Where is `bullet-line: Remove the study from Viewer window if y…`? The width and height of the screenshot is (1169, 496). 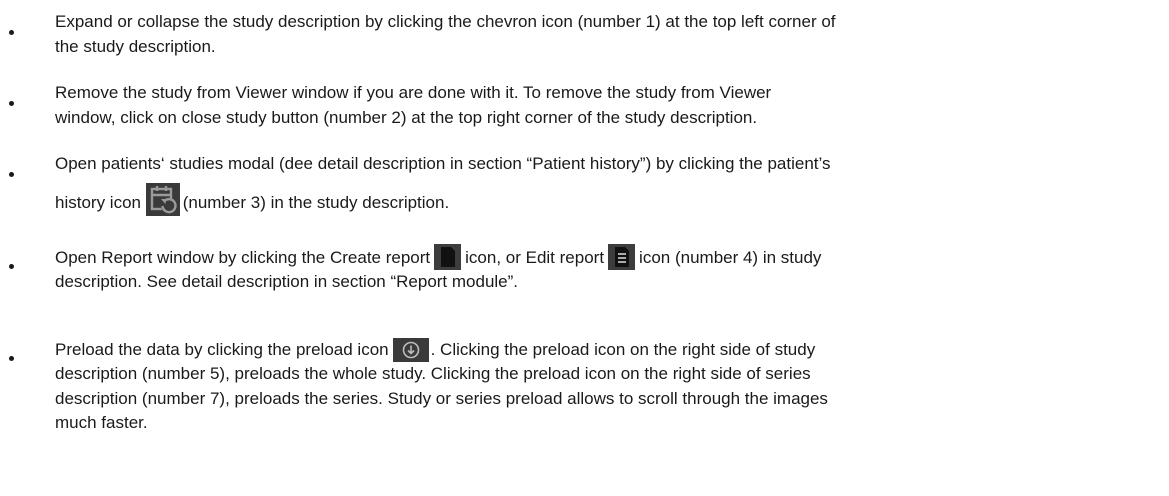 bullet-line: Remove the study from Viewer window if y… is located at coordinates (413, 92).